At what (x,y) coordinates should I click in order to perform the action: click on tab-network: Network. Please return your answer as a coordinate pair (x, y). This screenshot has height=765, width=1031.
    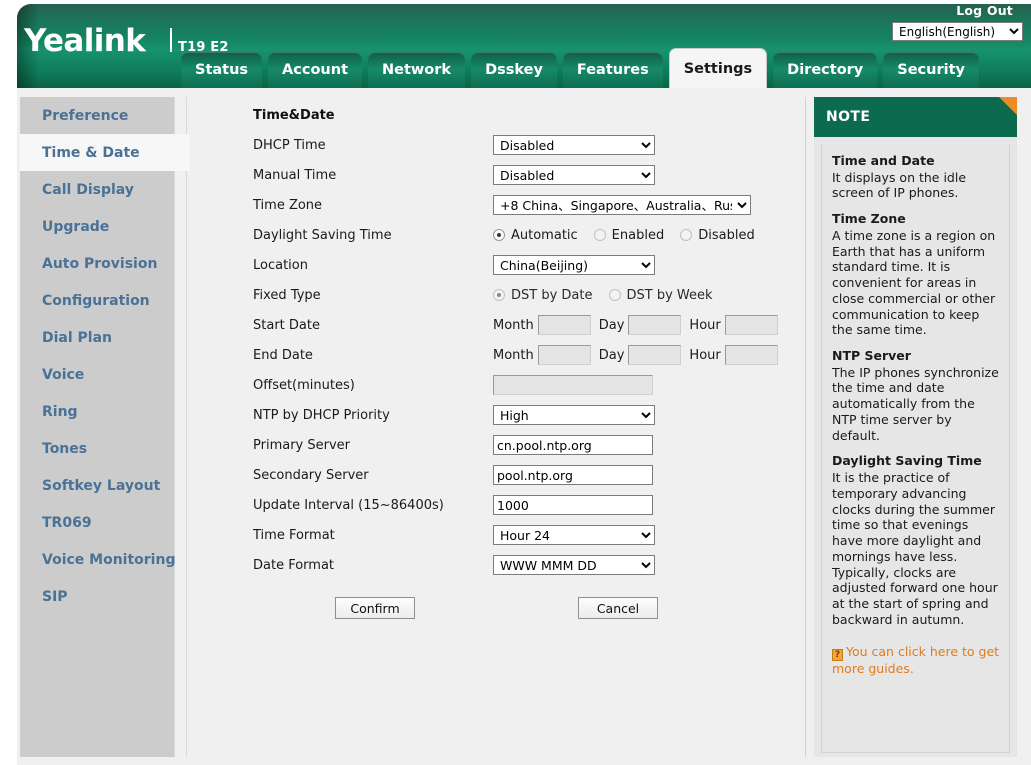
    Looking at the image, I should click on (417, 70).